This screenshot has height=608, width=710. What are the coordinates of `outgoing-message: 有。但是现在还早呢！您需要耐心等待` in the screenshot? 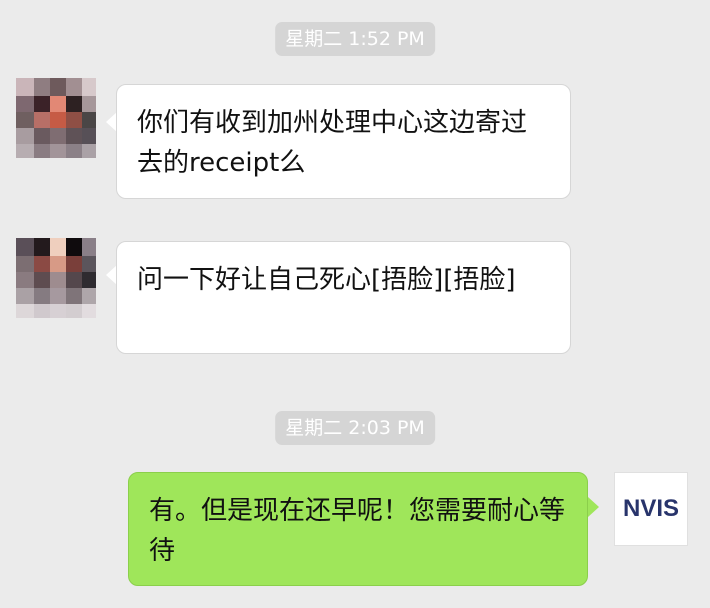 It's located at (358, 529).